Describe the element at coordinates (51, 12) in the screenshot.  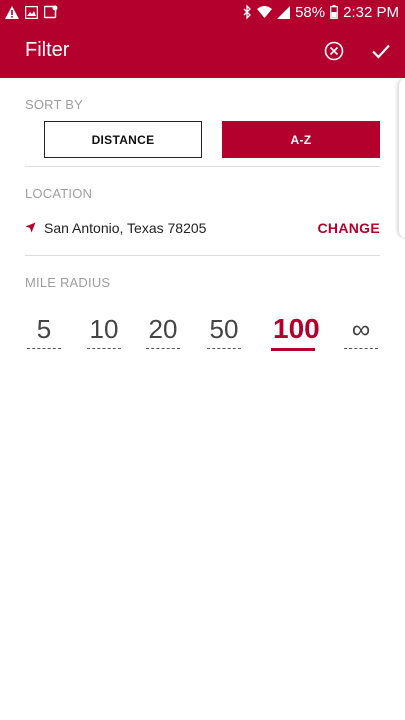
I see `notification-icon` at that location.